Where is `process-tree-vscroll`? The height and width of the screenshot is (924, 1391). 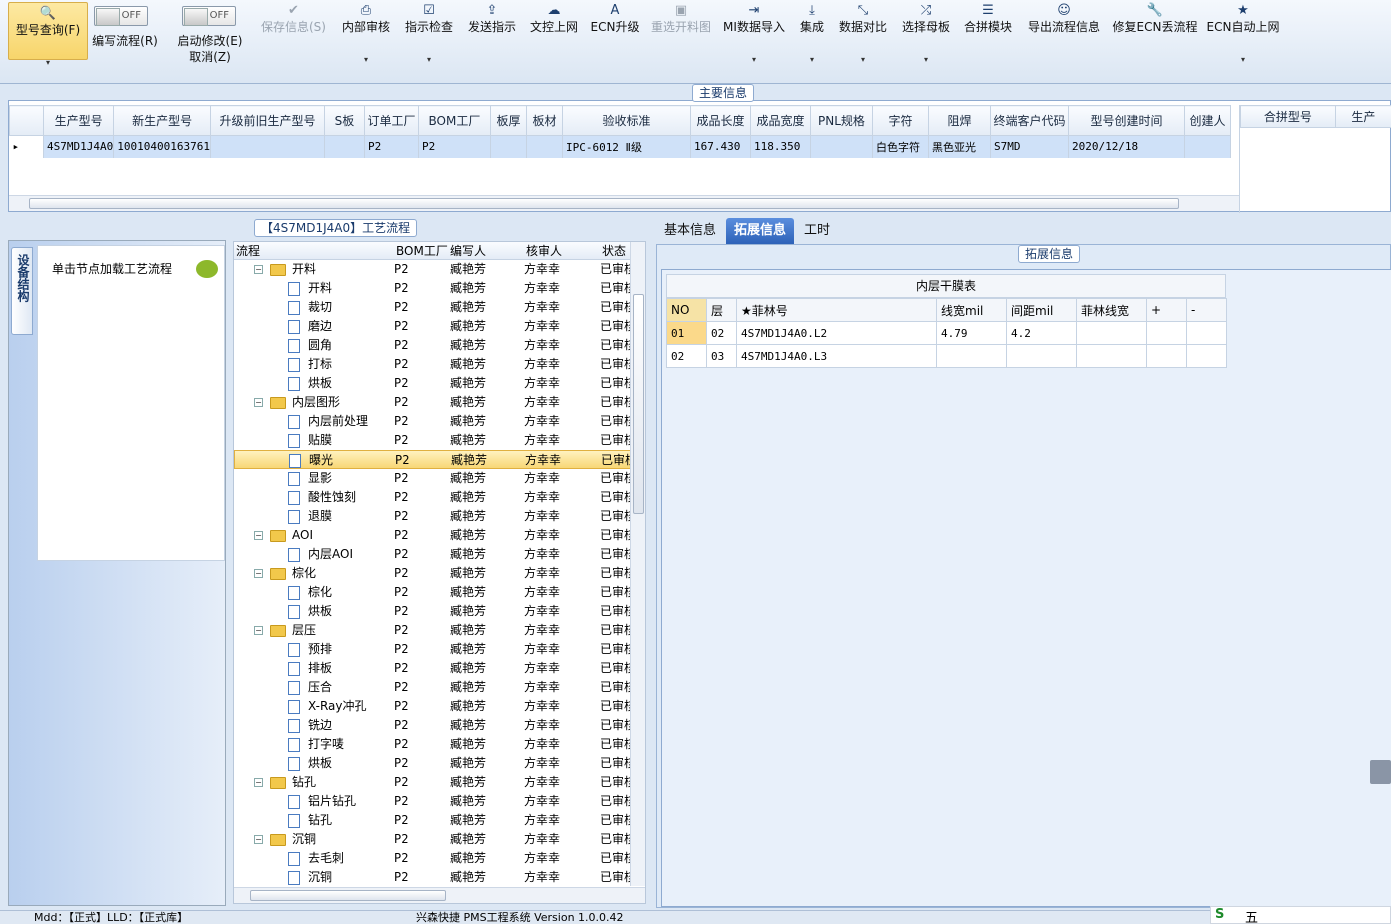 process-tree-vscroll is located at coordinates (637, 564).